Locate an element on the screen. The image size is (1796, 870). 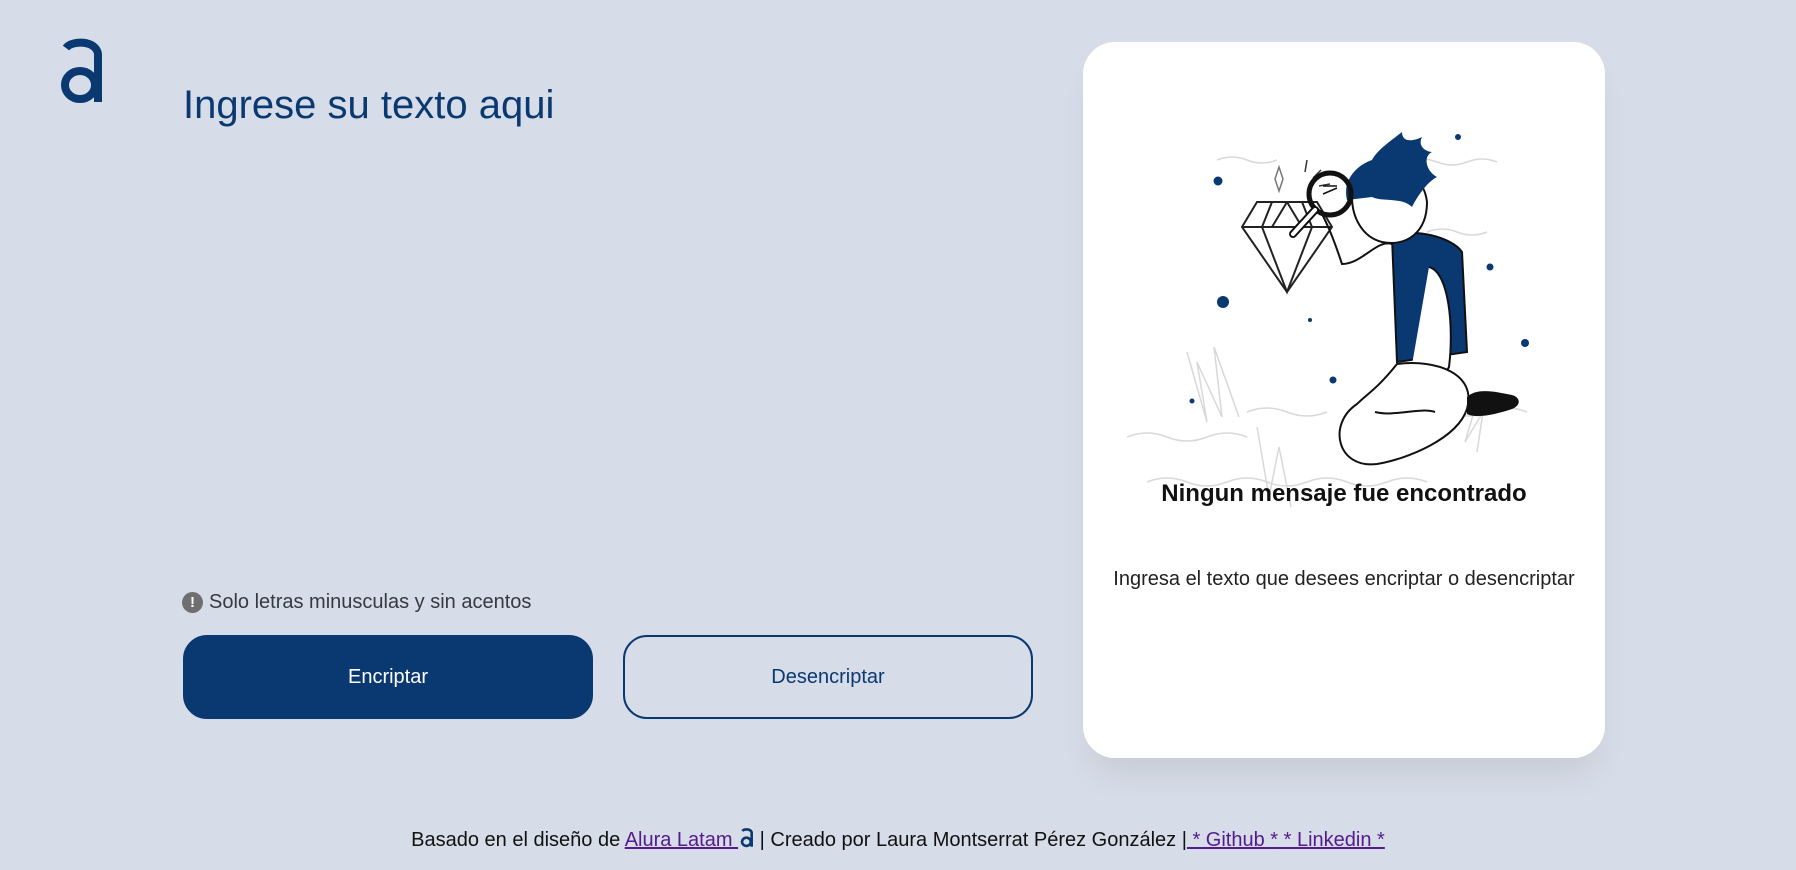
input-hint: ! Solo letras minusculas y sin acentos is located at coordinates (356, 602).